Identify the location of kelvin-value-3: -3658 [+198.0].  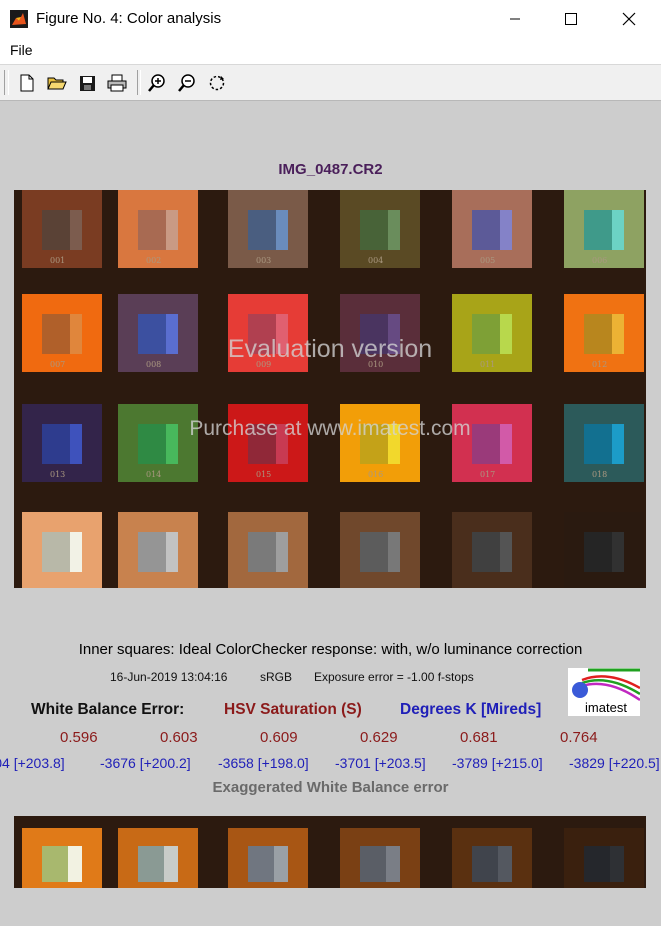
(263, 763).